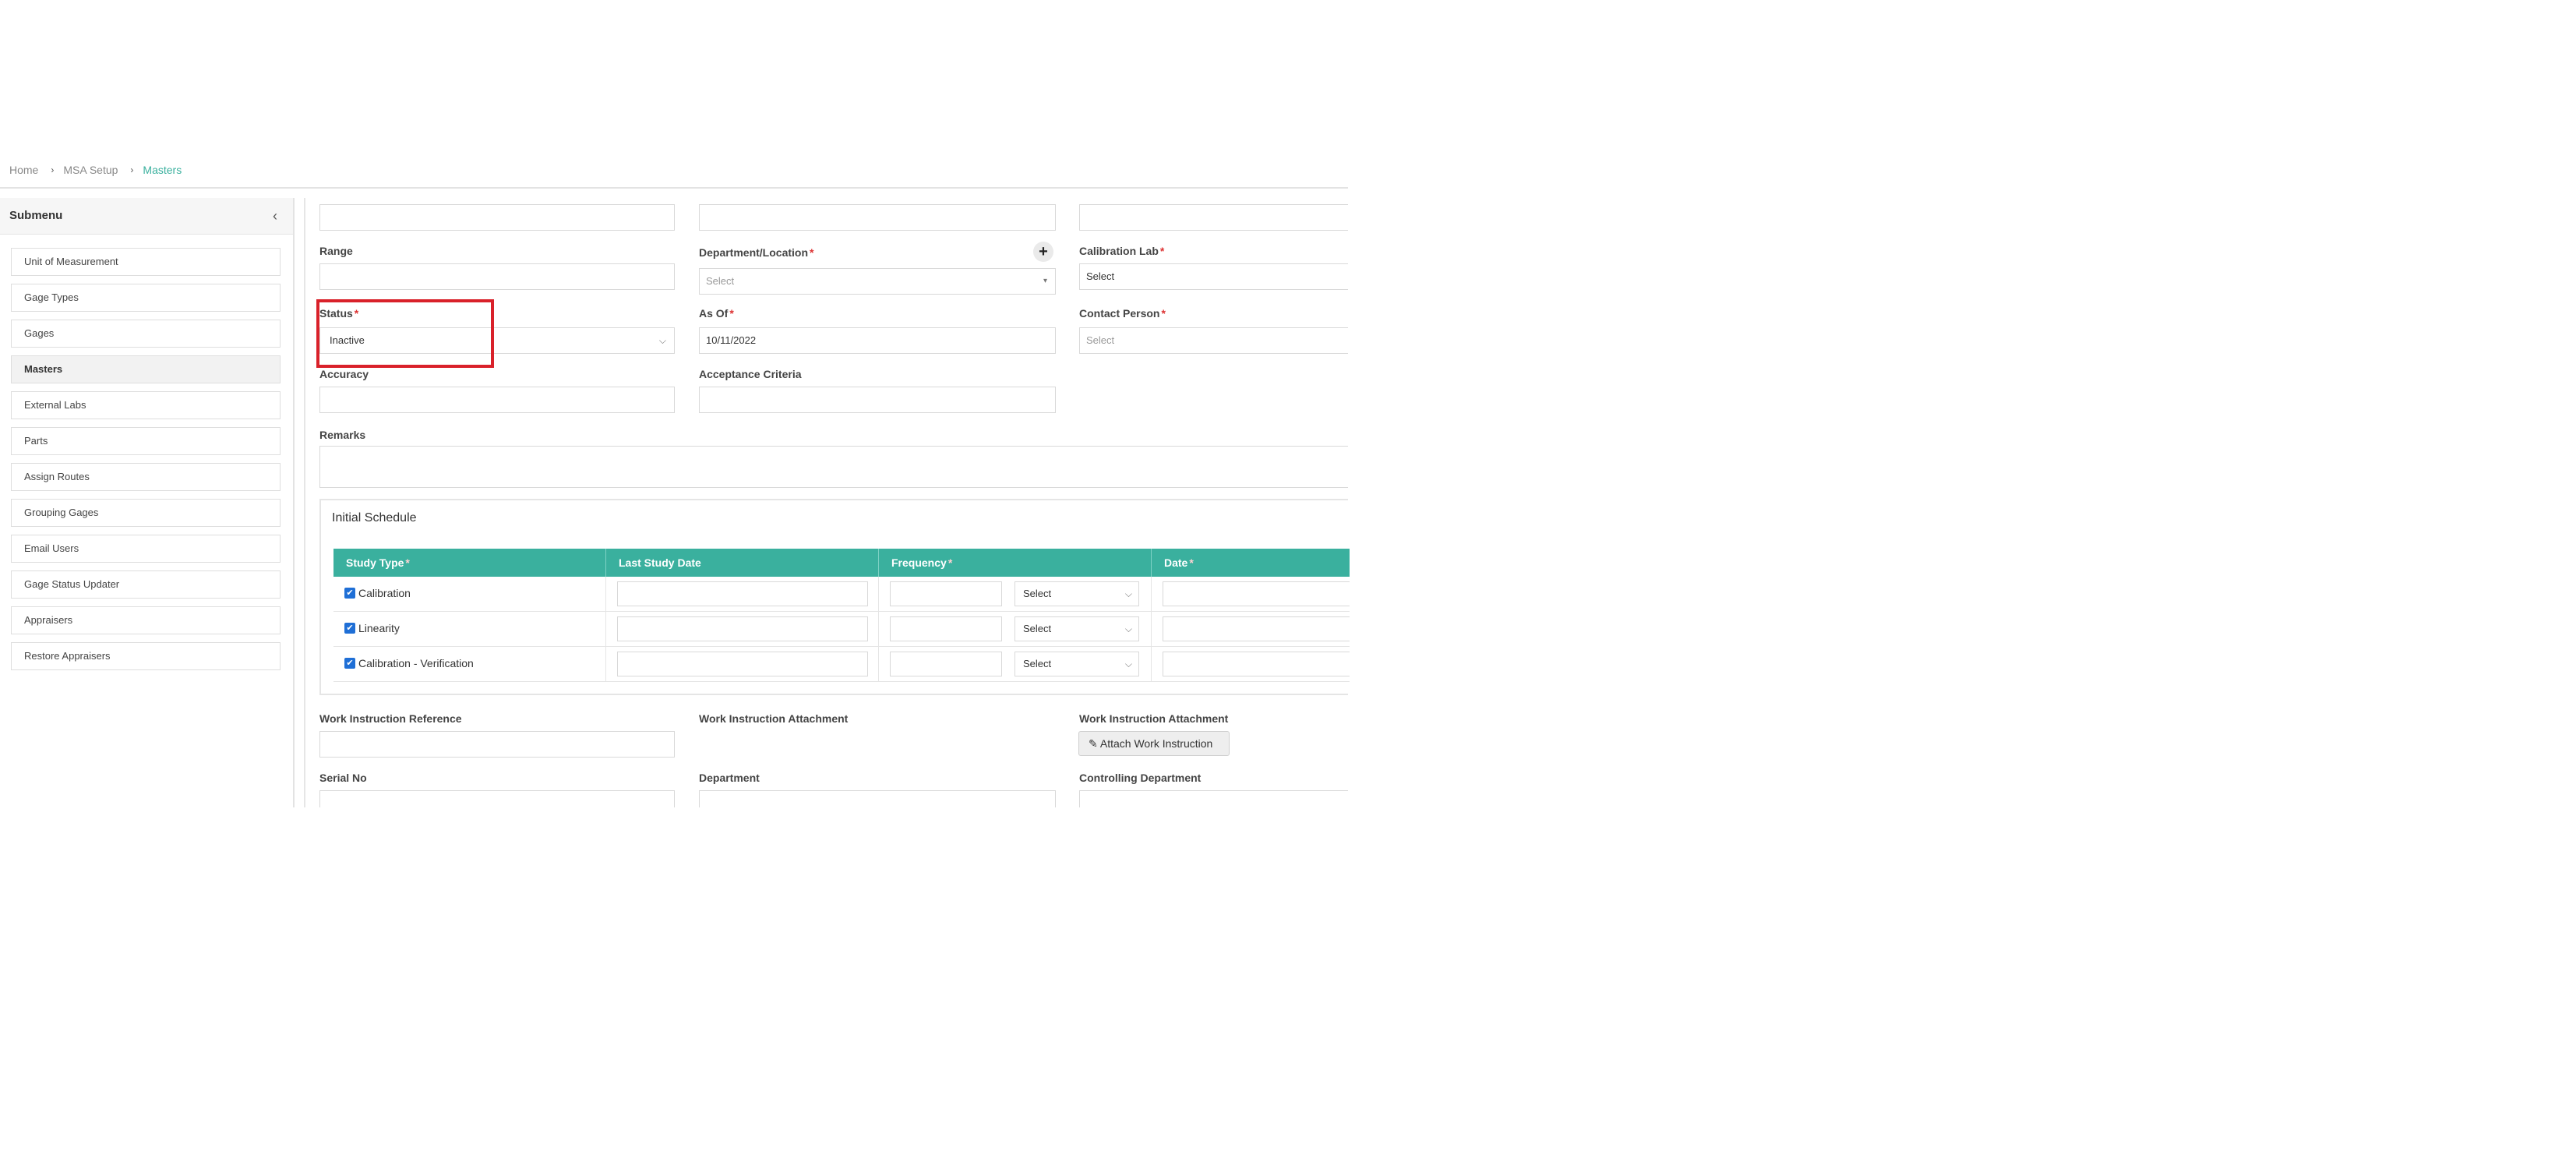  What do you see at coordinates (729, 778) in the screenshot?
I see `department-label: Department` at bounding box center [729, 778].